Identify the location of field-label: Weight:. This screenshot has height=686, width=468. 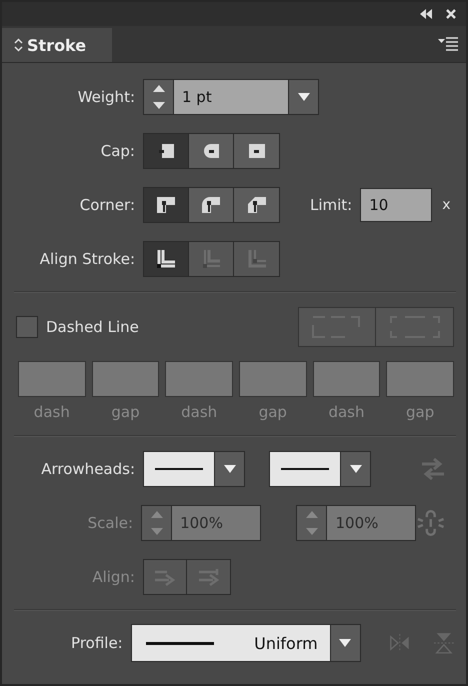
(106, 97).